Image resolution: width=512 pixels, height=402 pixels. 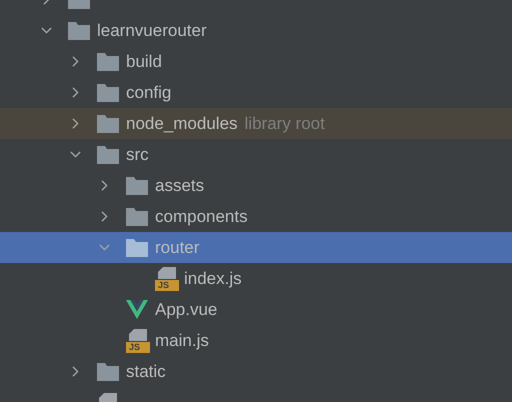 I want to click on item-name: build, so click(x=144, y=61).